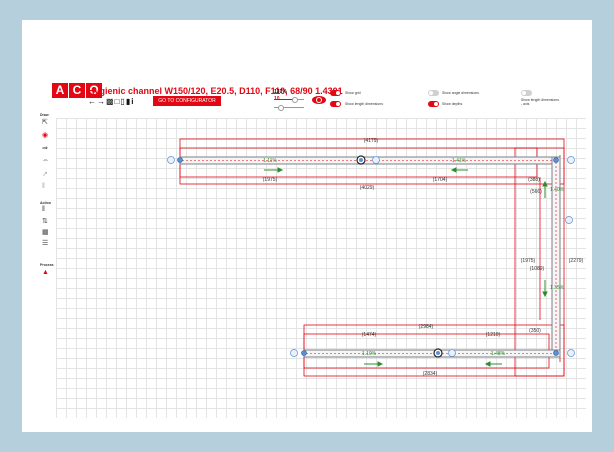  I want to click on dimension-label: (2984), so click(426, 327).